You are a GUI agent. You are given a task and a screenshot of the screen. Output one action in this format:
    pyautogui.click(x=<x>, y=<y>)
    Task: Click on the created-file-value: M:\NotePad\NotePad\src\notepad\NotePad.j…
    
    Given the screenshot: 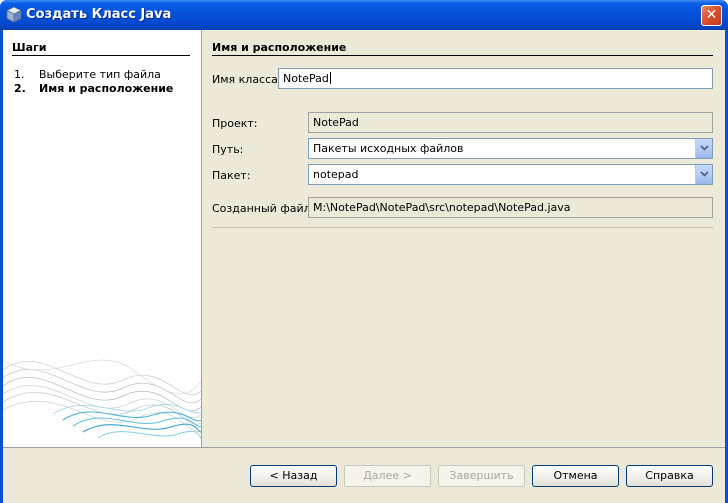 What is the action you would take?
    pyautogui.click(x=442, y=207)
    